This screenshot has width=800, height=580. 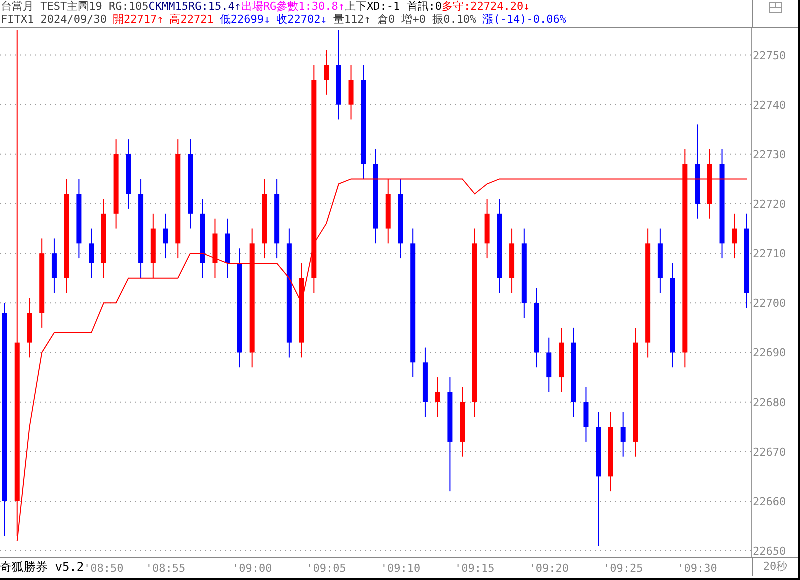 What do you see at coordinates (54, 19) in the screenshot?
I see `quote-text: FITX1 2024/09/30` at bounding box center [54, 19].